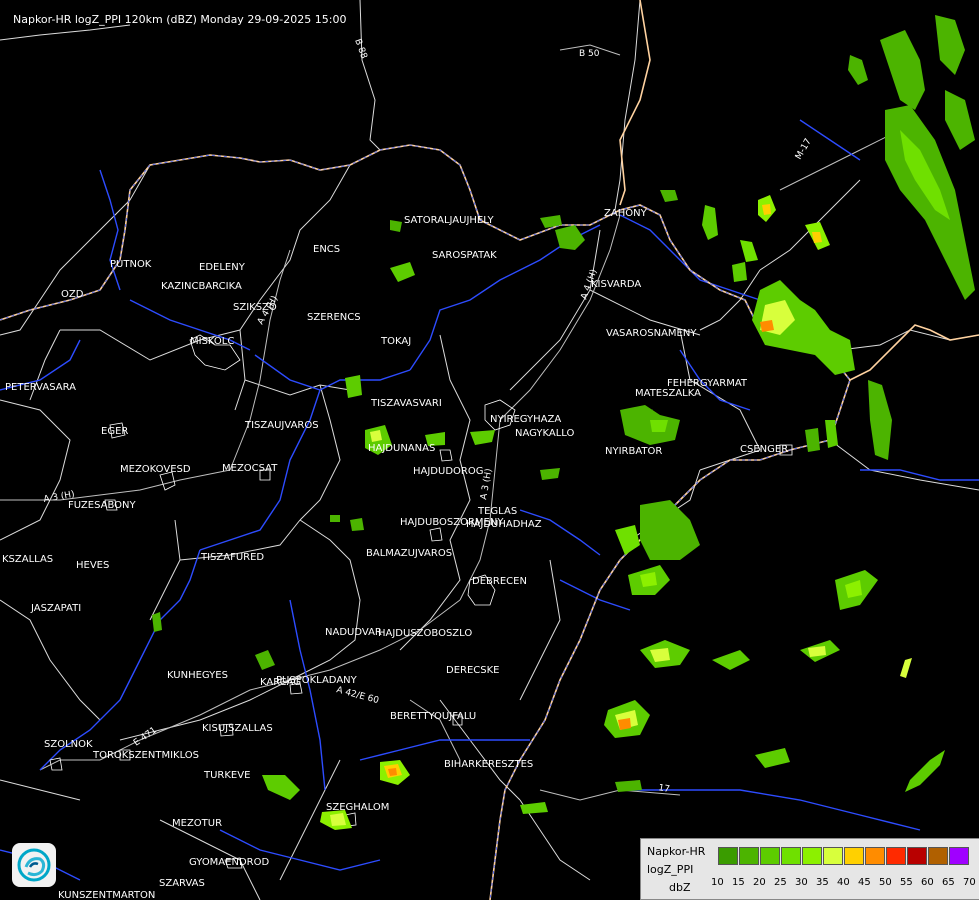  Describe the element at coordinates (222, 267) in the screenshot. I see `town-label: EDELENY` at that location.